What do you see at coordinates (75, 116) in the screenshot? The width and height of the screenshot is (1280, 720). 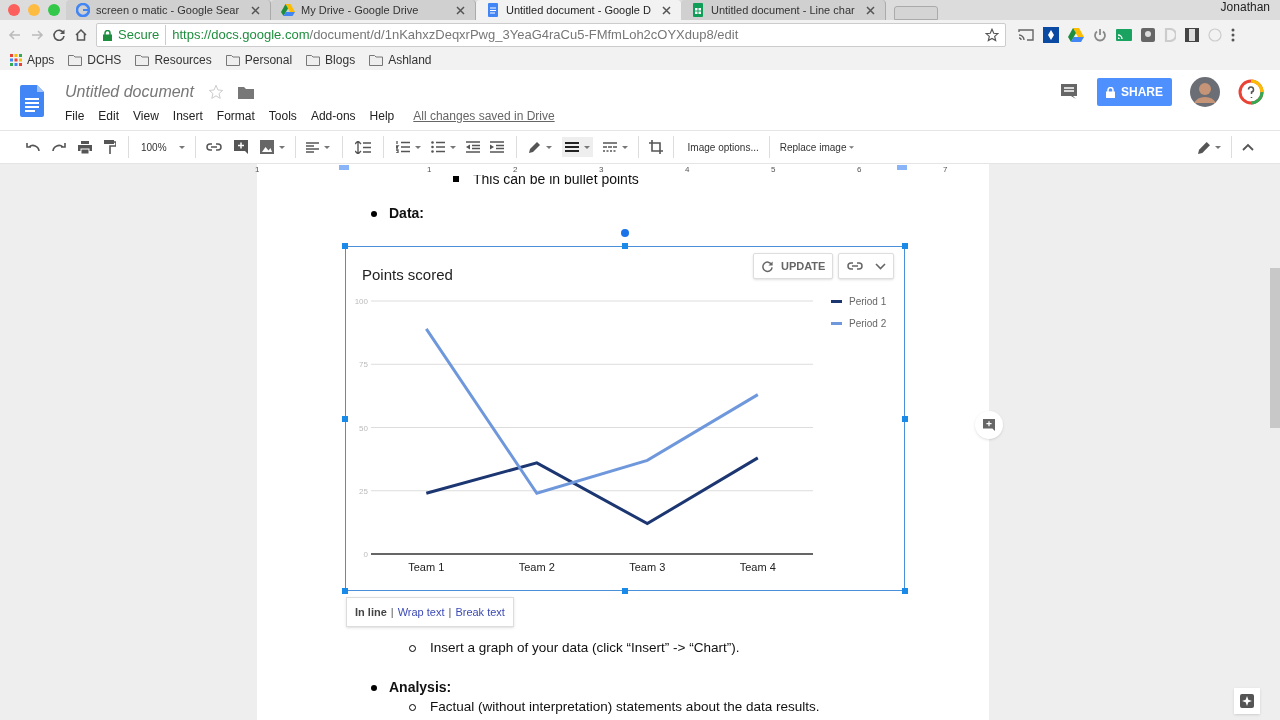 I see `menu-item: File` at bounding box center [75, 116].